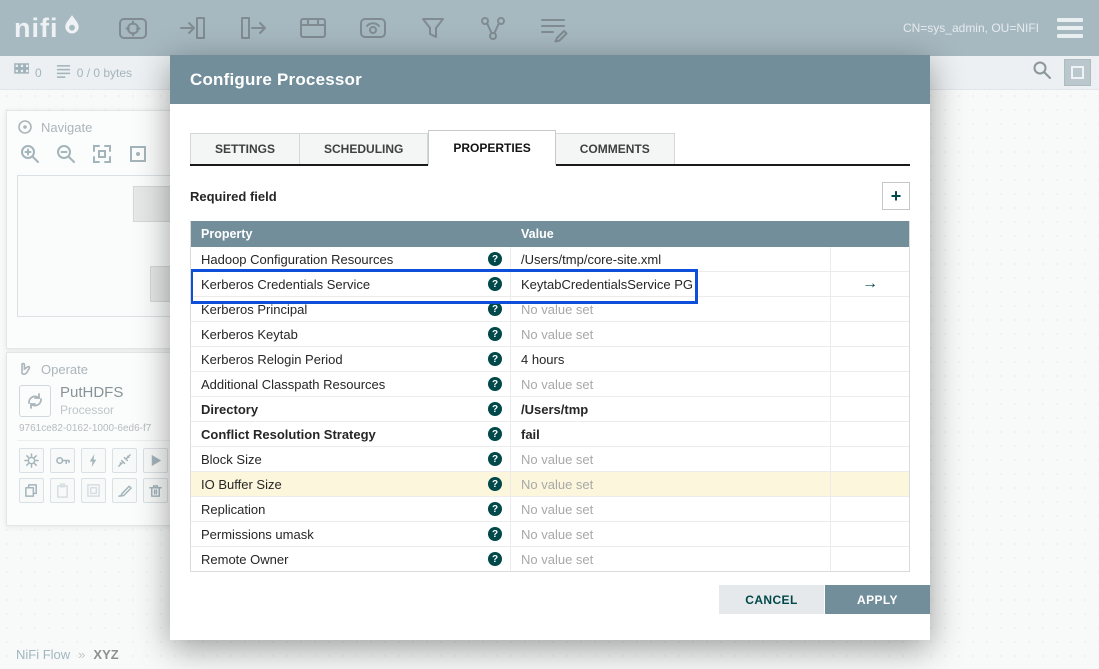 Image resolution: width=1099 pixels, height=669 pixels. What do you see at coordinates (351, 309) in the screenshot?
I see `property-name-cell: Kerberos Principal ?` at bounding box center [351, 309].